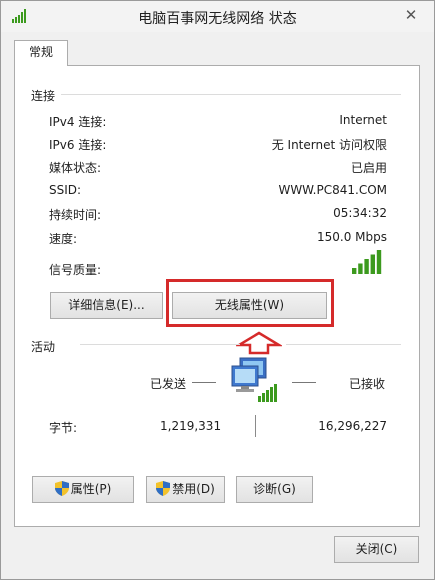  Describe the element at coordinates (411, 15) in the screenshot. I see `close-icon: ✕` at that location.